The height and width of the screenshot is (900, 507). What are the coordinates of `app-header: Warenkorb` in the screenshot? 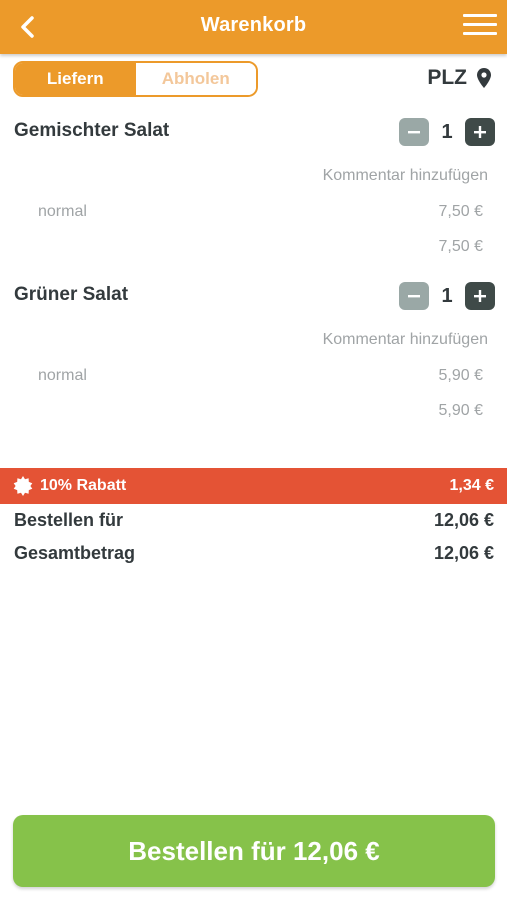 It's located at (253, 27).